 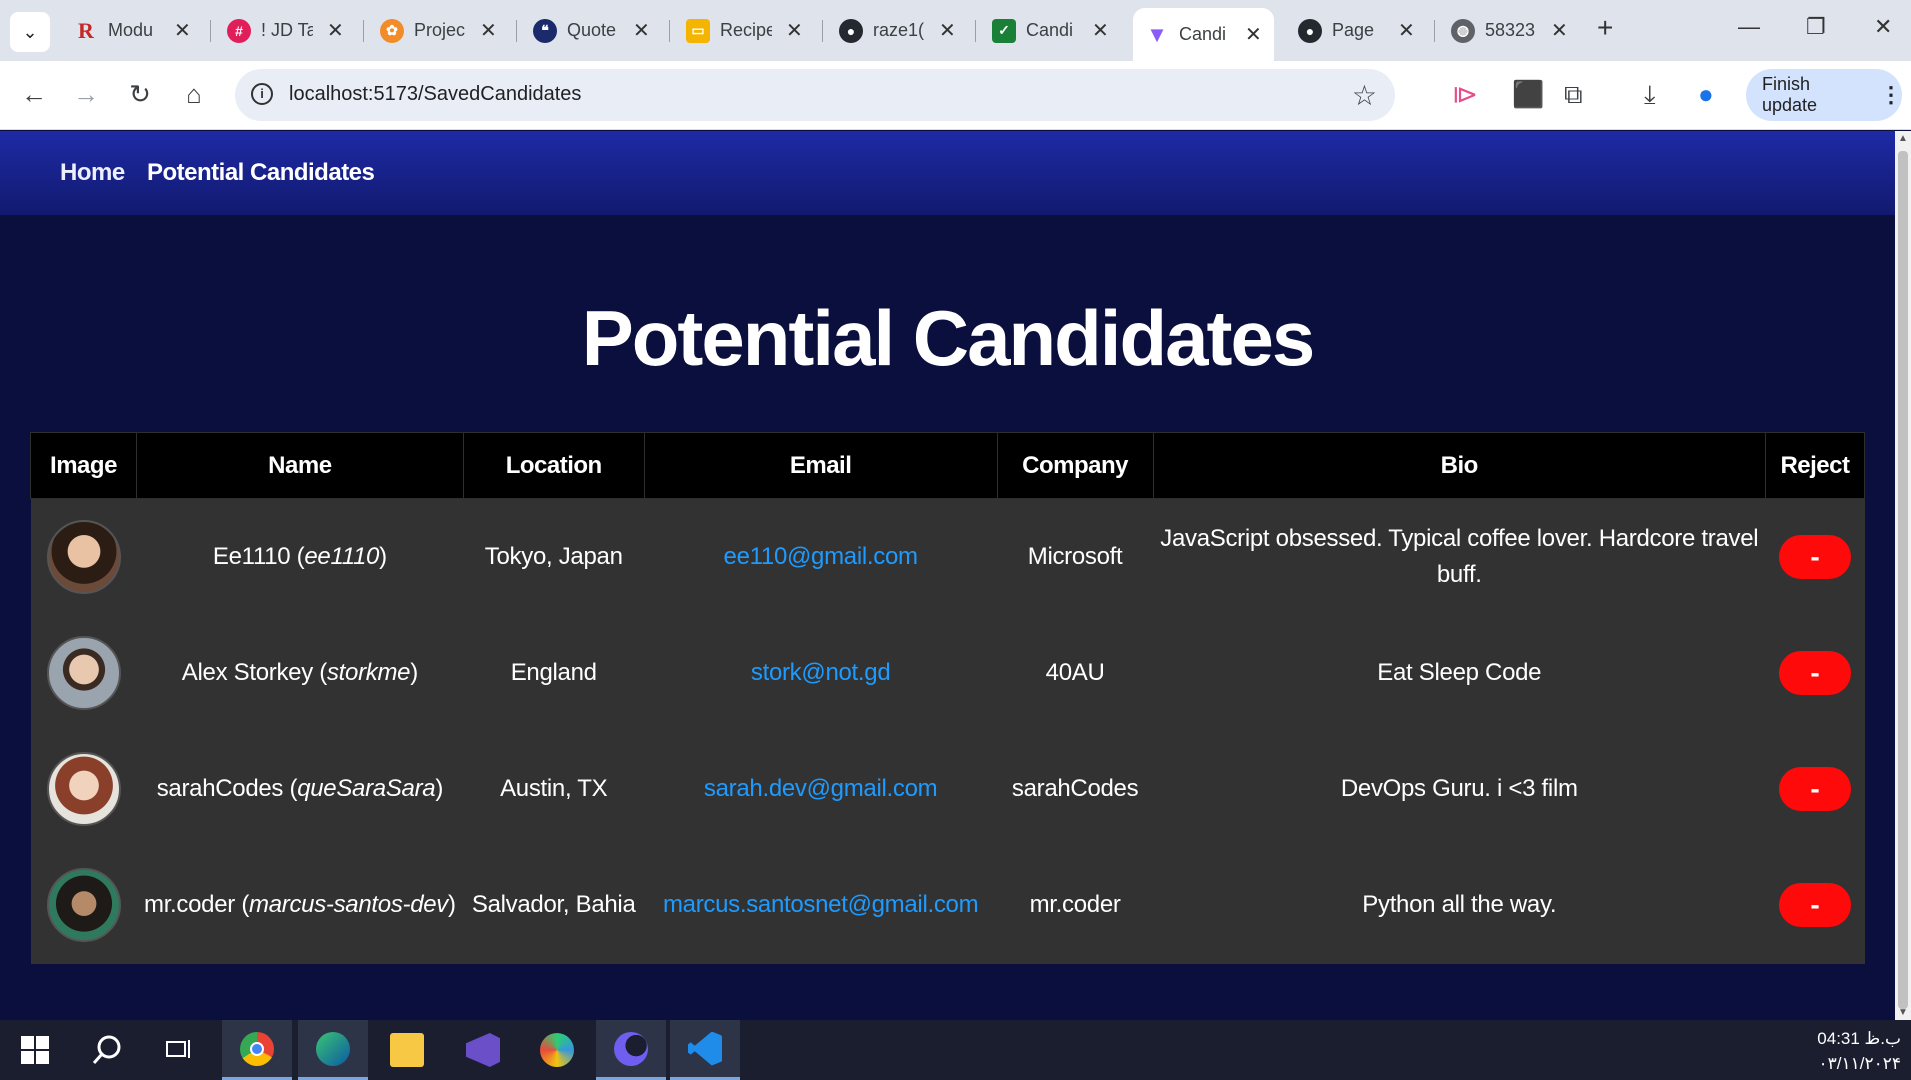 What do you see at coordinates (557, 1050) in the screenshot?
I see `colorful-app-icon` at bounding box center [557, 1050].